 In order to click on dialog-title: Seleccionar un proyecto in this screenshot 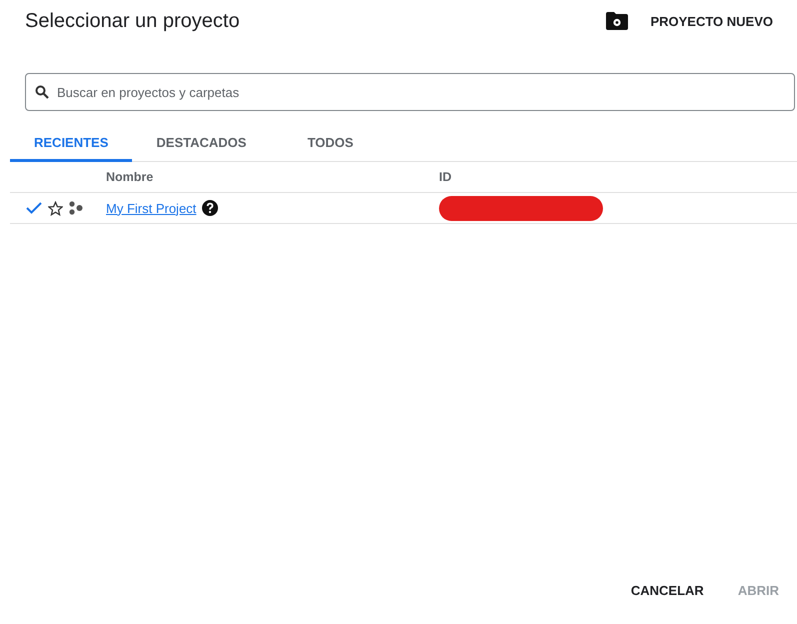, I will do `click(132, 21)`.